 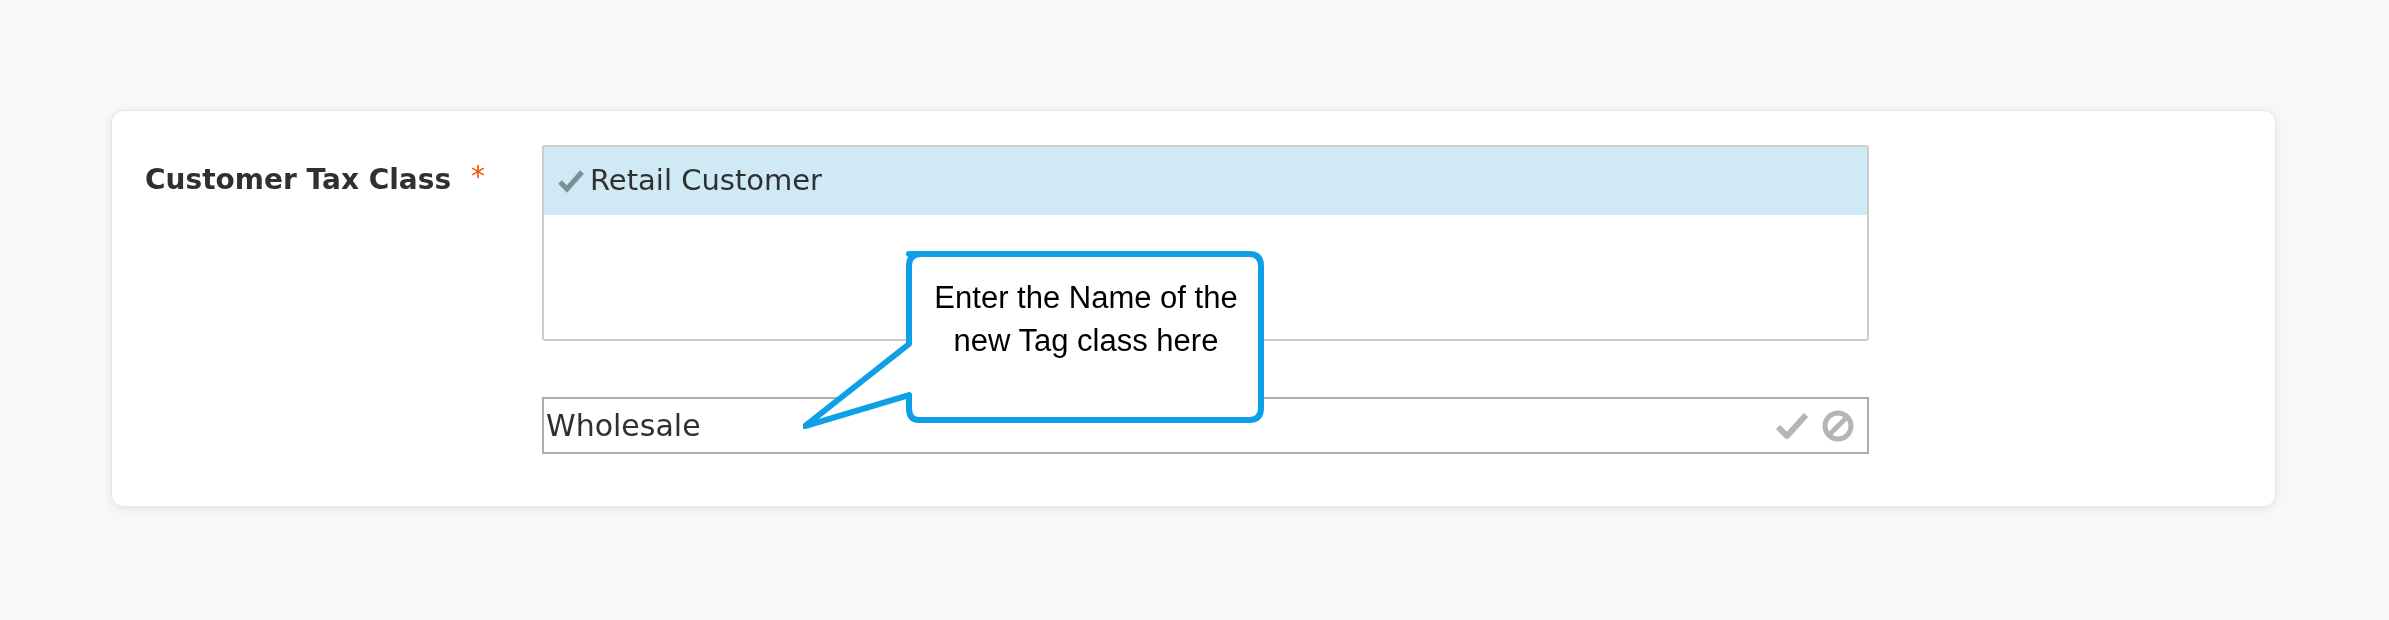 I want to click on field-label: Customer Tax Class, so click(x=298, y=180).